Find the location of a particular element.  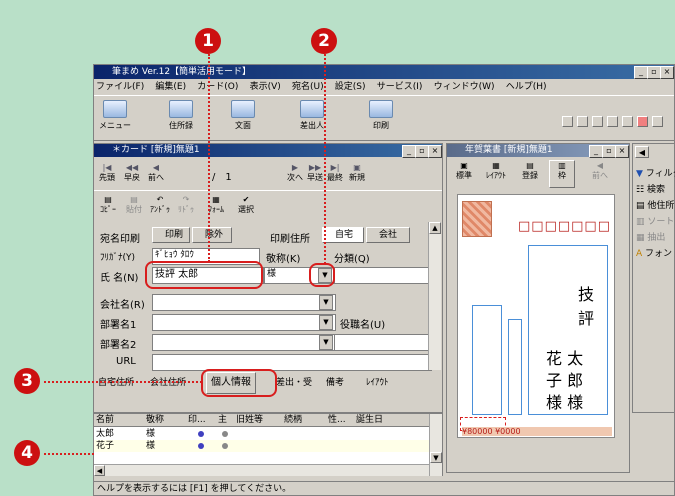

dept2-field is located at coordinates (244, 342).